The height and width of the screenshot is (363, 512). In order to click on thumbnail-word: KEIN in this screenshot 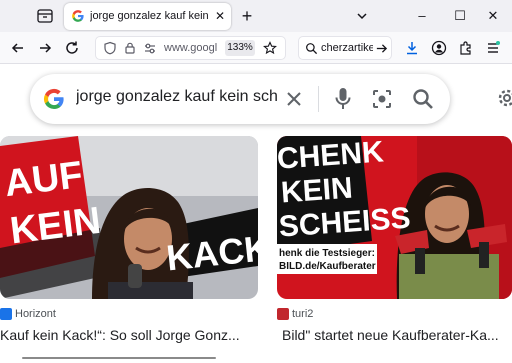, I will do `click(317, 191)`.